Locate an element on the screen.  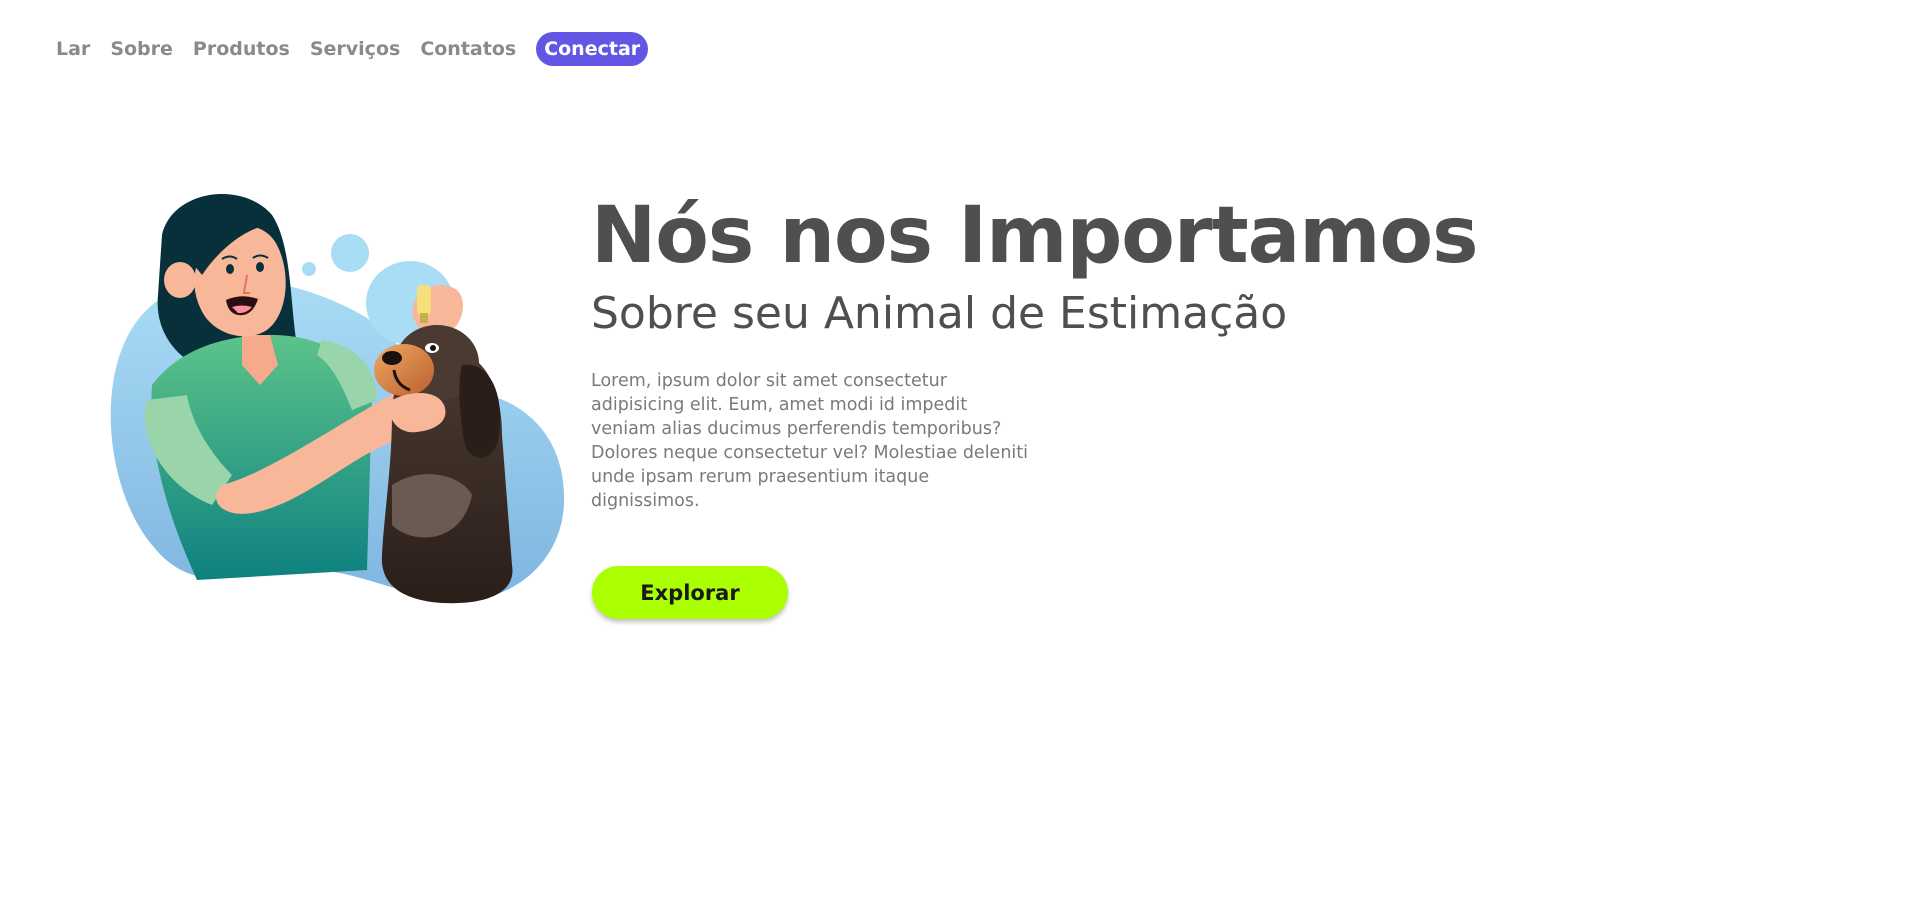
explore-button: Explorar is located at coordinates (690, 592).